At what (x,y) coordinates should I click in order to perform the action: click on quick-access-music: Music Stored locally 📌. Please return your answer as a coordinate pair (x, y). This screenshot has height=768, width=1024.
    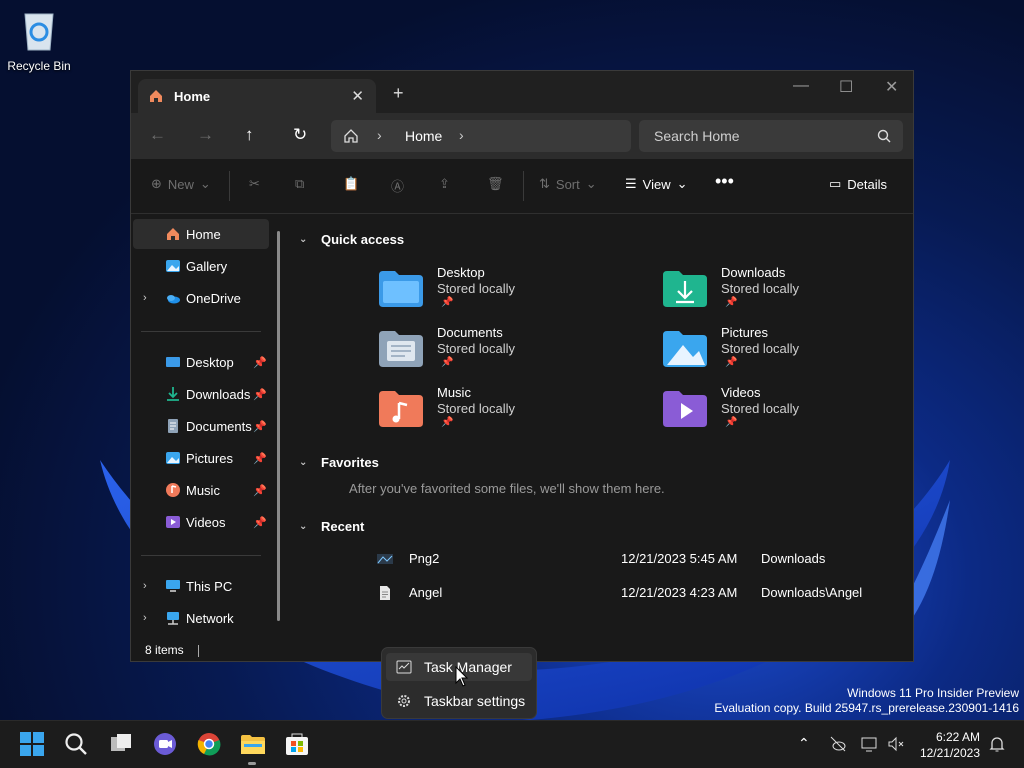
    Looking at the image, I should click on (509, 413).